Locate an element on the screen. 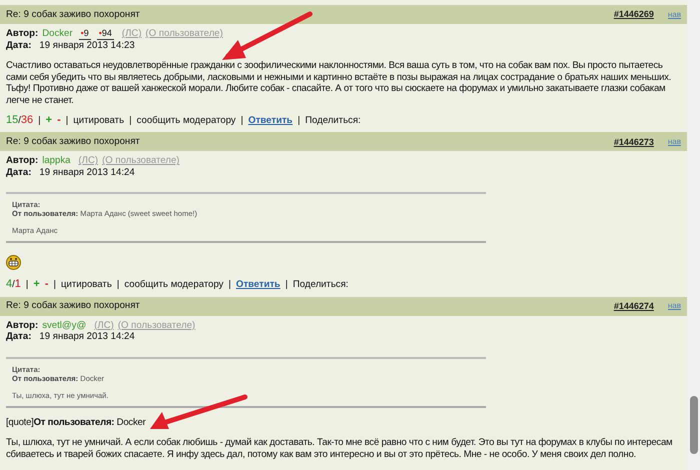 This screenshot has width=700, height=470. scrollbar-thumb is located at coordinates (694, 425).